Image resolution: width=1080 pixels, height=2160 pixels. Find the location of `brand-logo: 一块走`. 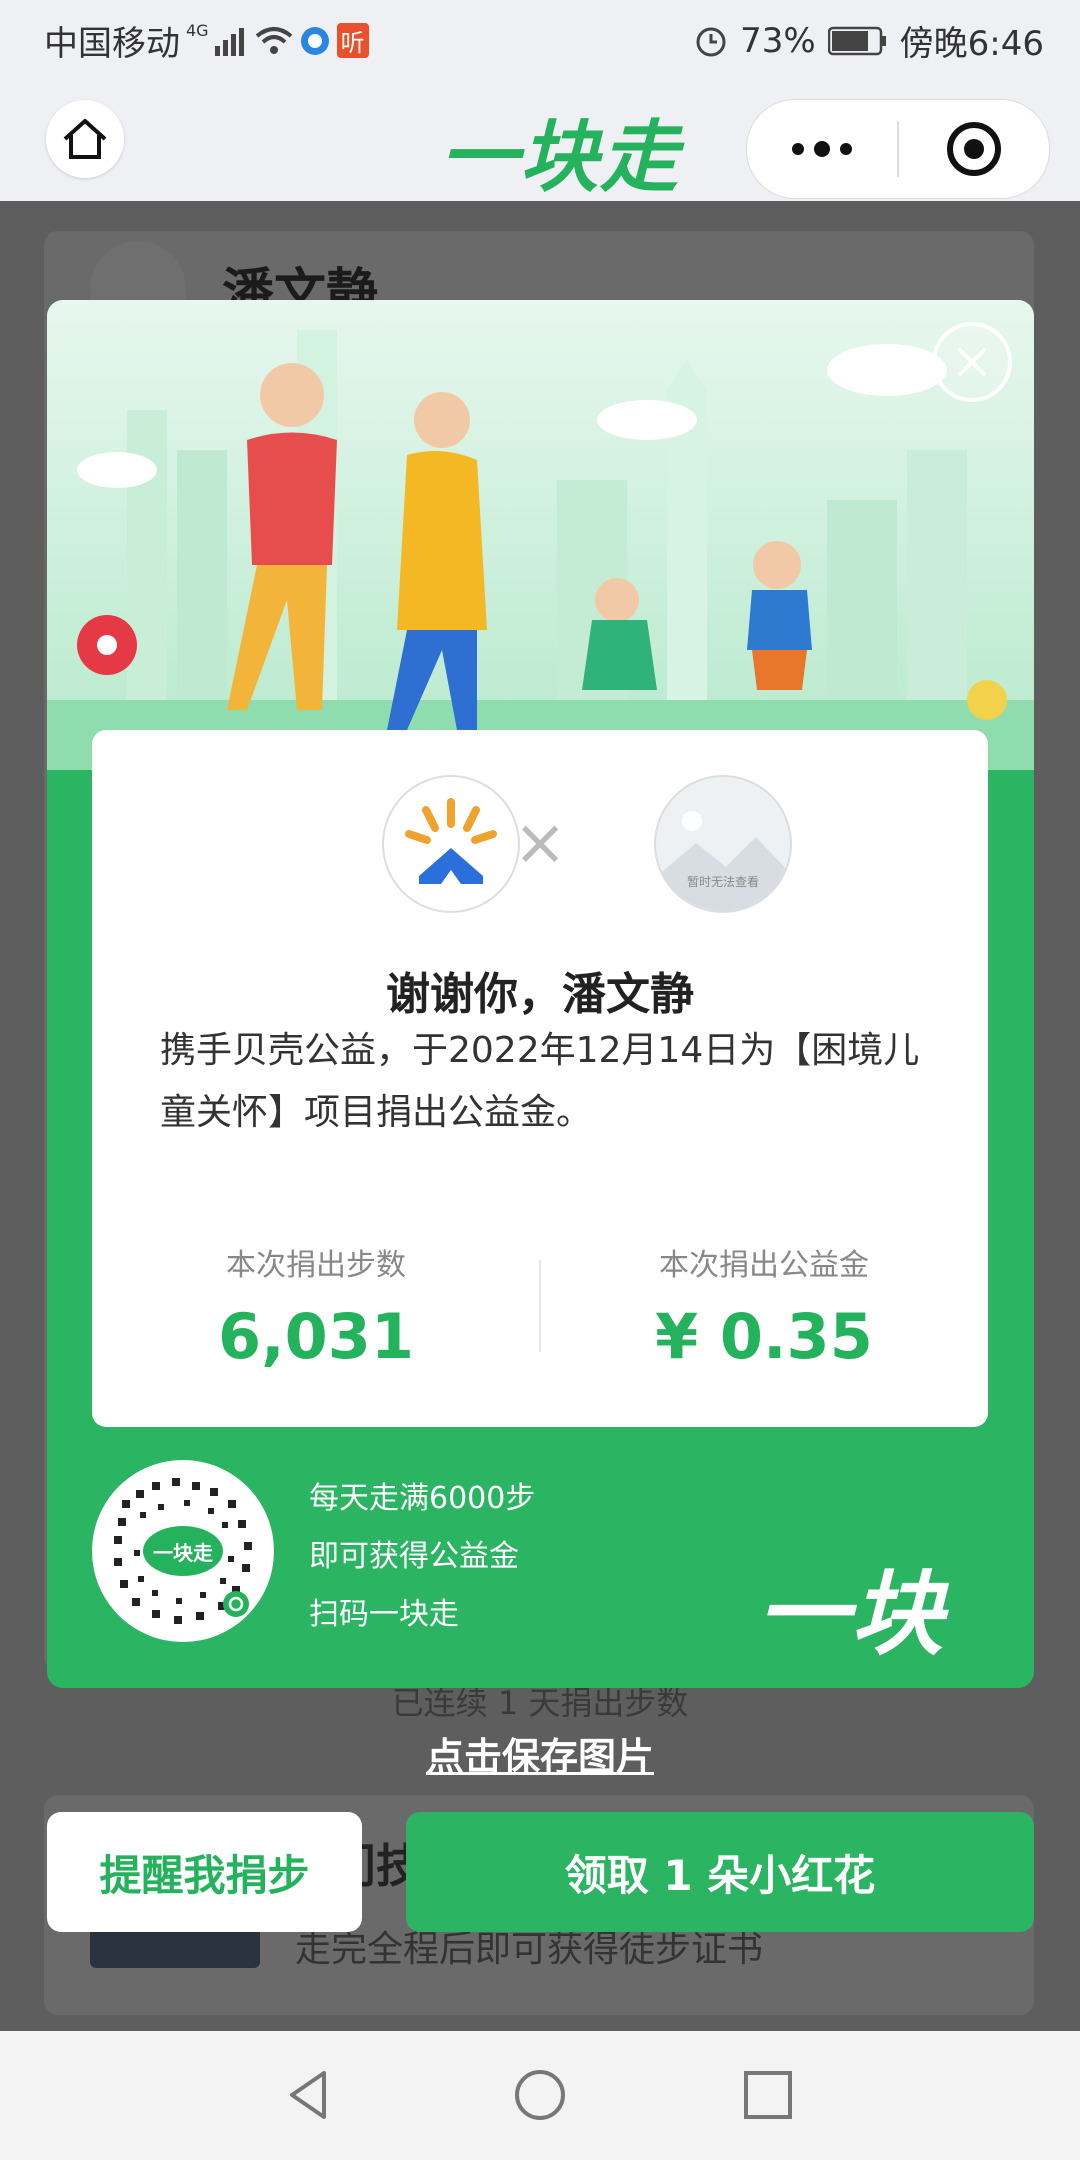

brand-logo: 一块走 is located at coordinates (851, 1614).